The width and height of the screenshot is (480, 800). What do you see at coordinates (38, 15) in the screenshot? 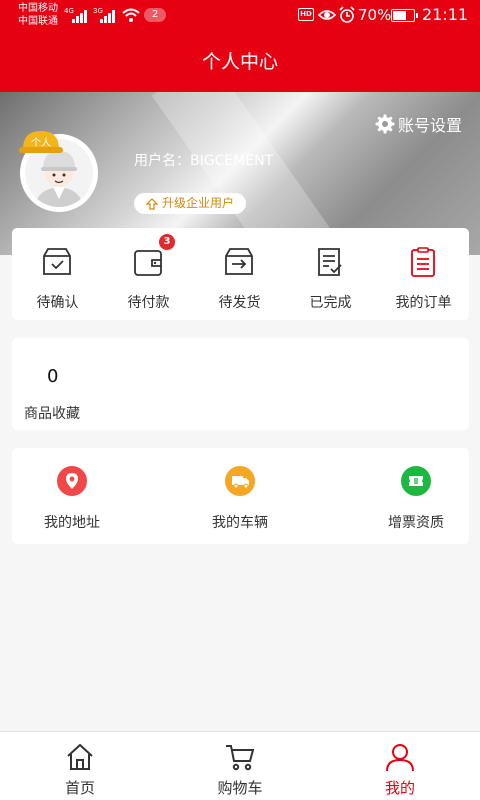
I see `carrier-info: 中国移动 中国联通` at bounding box center [38, 15].